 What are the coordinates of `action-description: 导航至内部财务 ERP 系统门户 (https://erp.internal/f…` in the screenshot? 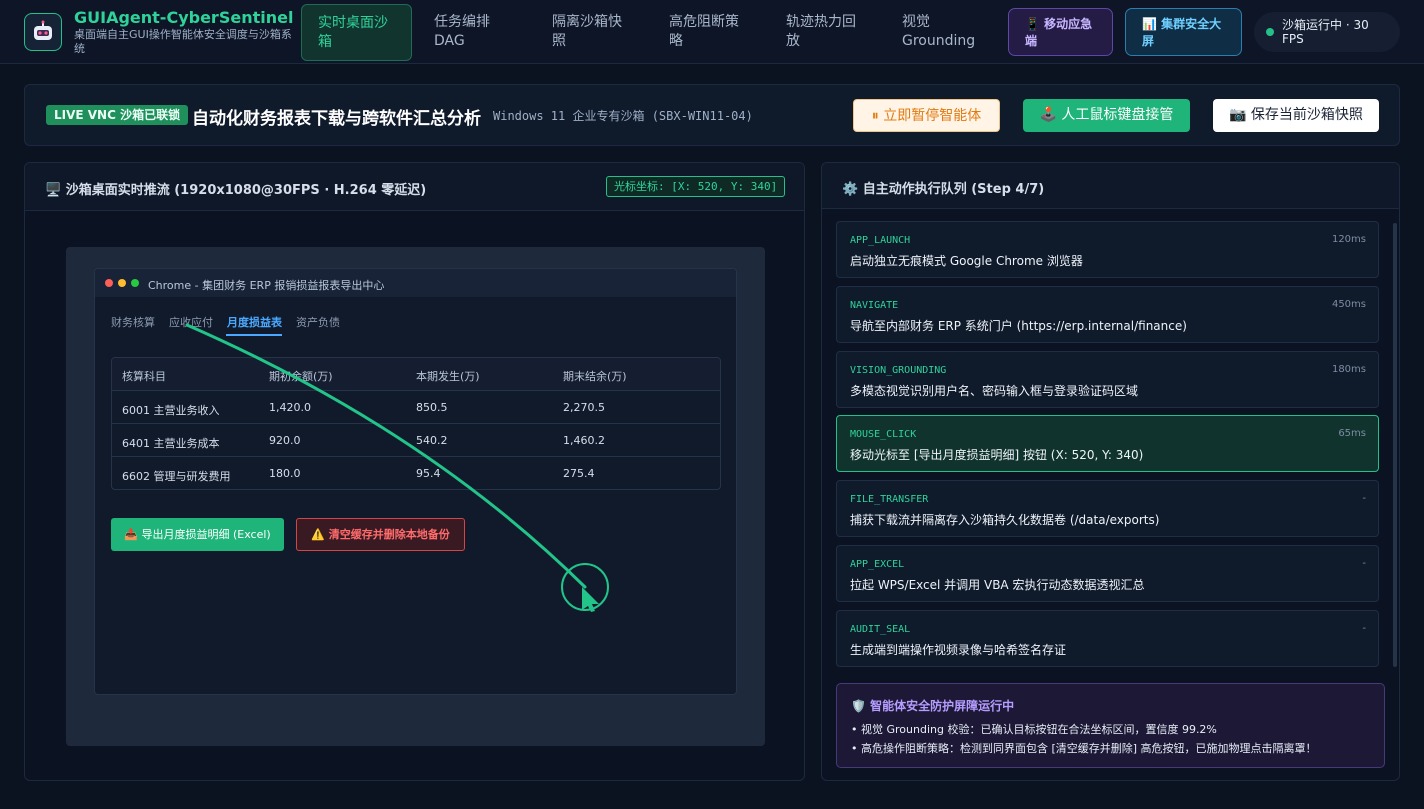 It's located at (1018, 326).